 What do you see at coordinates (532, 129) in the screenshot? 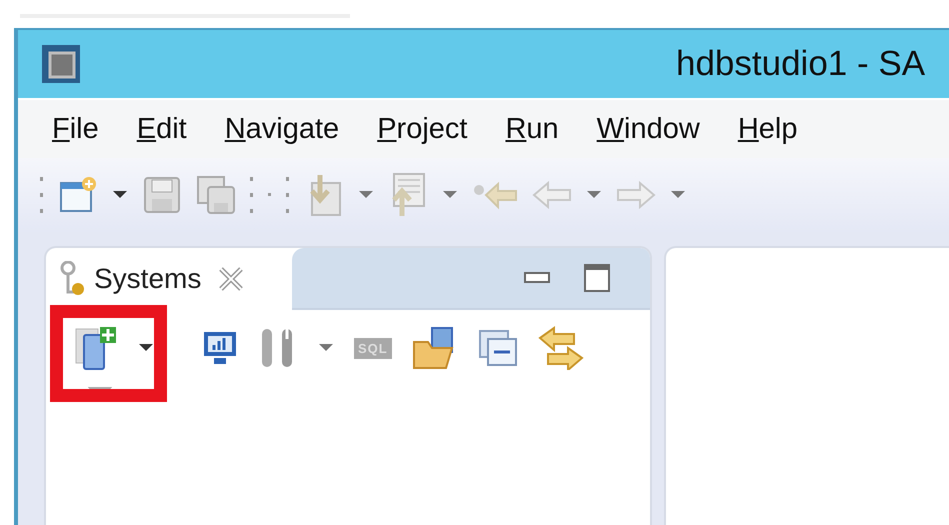
I see `menu-item: Run` at bounding box center [532, 129].